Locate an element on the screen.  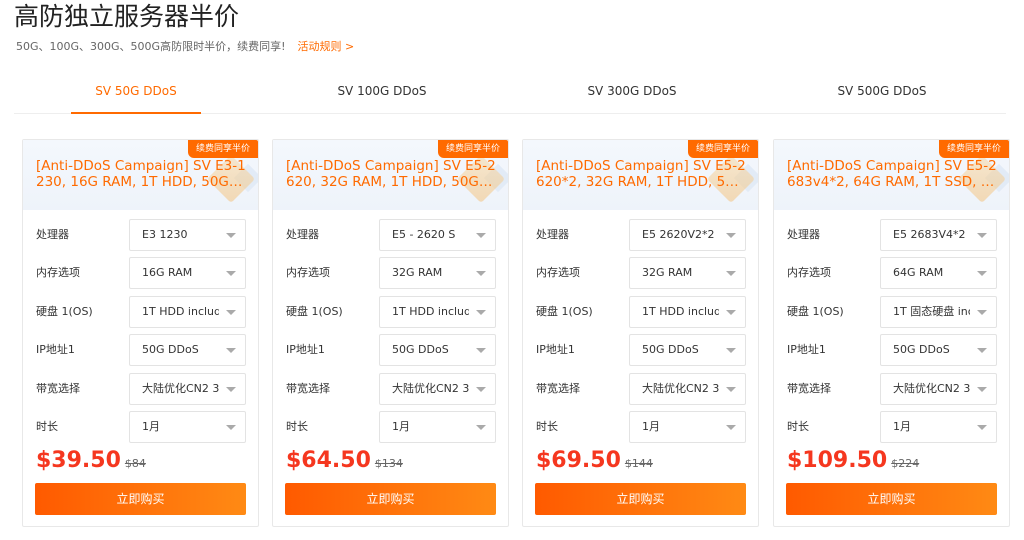
option-row: 内存选项 64G RAM is located at coordinates (891, 273).